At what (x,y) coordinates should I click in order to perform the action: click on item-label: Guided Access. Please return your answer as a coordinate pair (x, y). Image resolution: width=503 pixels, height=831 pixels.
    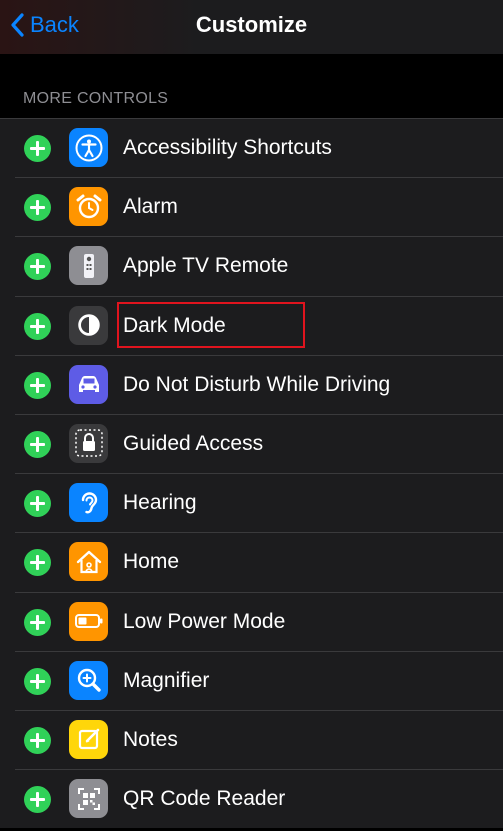
    Looking at the image, I should click on (193, 443).